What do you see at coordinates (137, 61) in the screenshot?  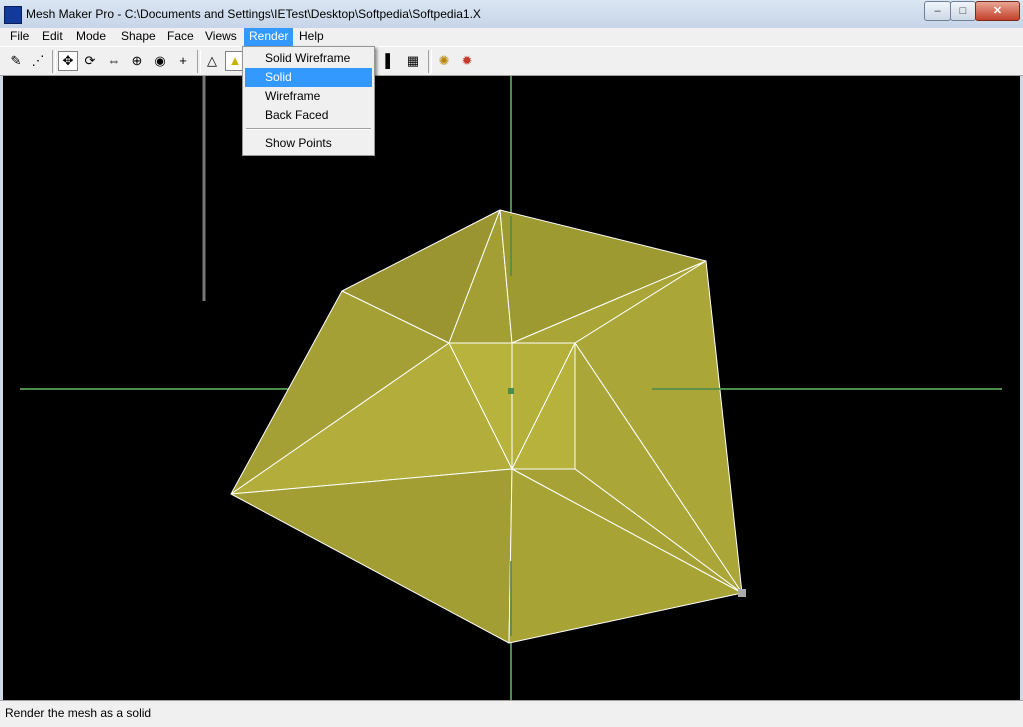 I see `stretch-icon: ⊕` at bounding box center [137, 61].